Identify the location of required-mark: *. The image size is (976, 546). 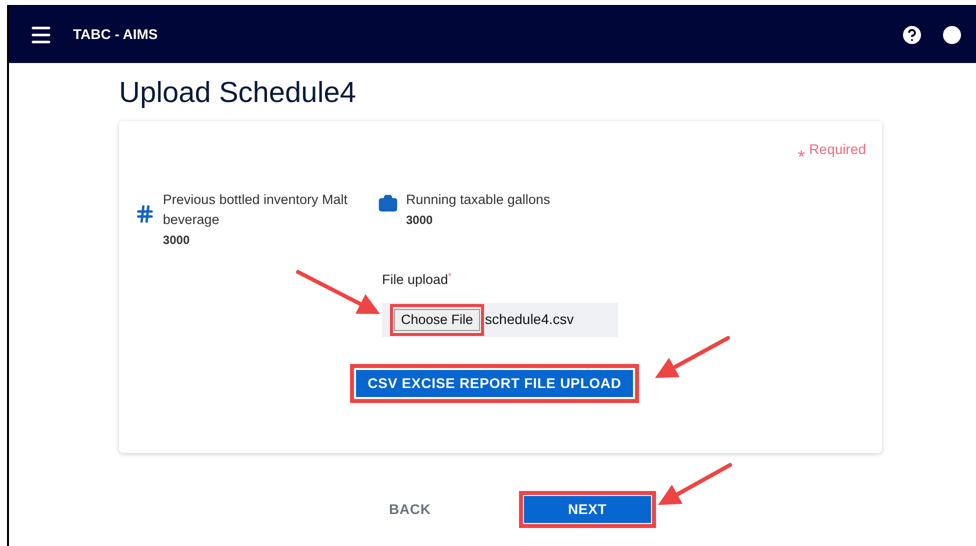
(450, 277).